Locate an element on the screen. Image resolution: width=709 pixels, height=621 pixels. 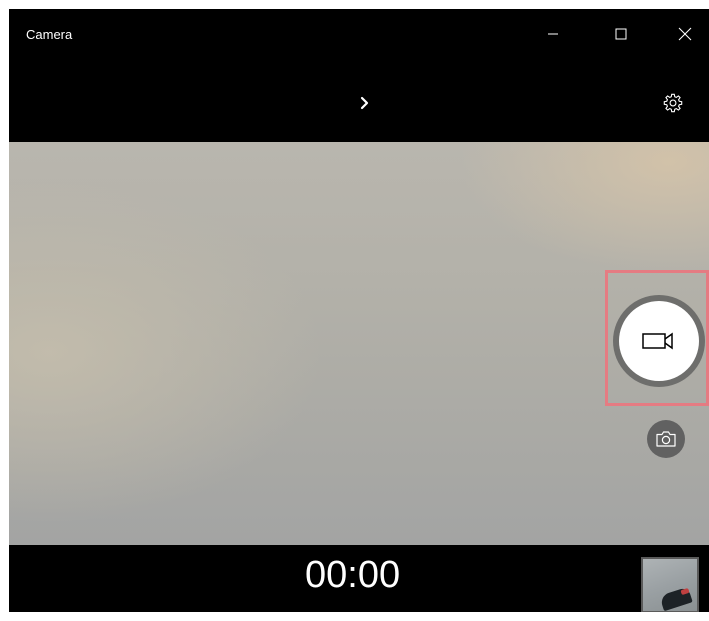
chevron-right-icon is located at coordinates (364, 103).